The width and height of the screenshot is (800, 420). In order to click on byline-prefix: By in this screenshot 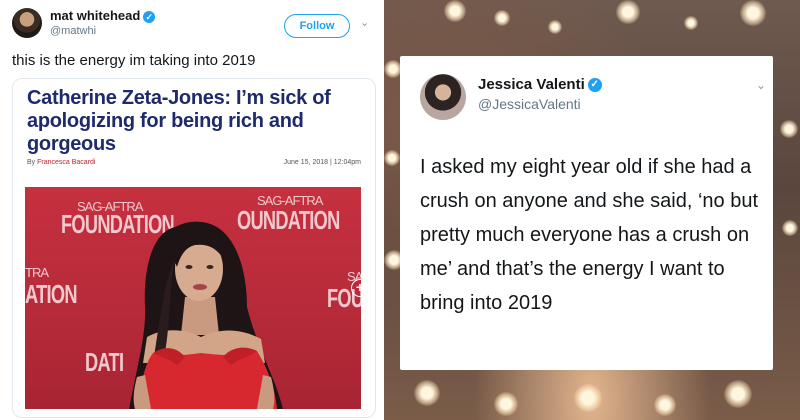, I will do `click(31, 162)`.